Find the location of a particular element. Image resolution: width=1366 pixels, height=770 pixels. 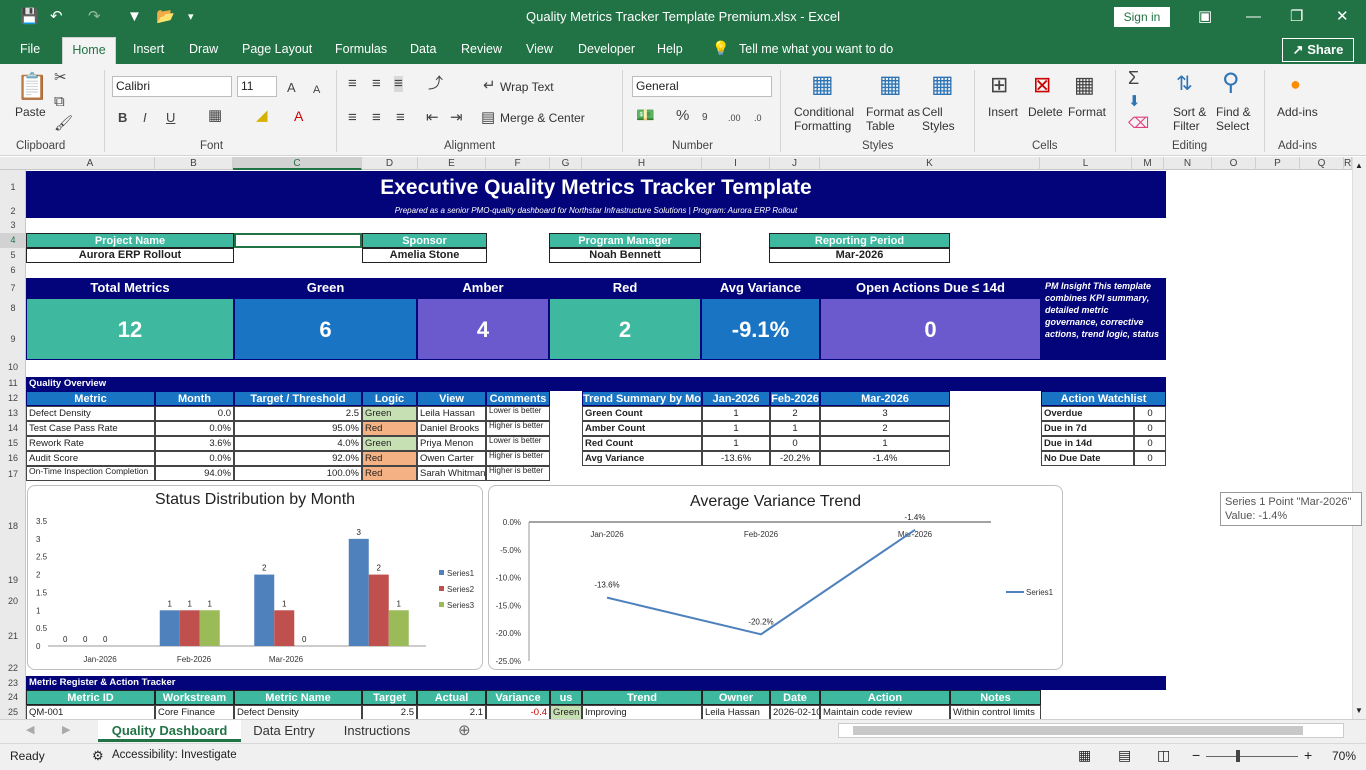

maximize-icon: ❐ is located at coordinates (1296, 17).